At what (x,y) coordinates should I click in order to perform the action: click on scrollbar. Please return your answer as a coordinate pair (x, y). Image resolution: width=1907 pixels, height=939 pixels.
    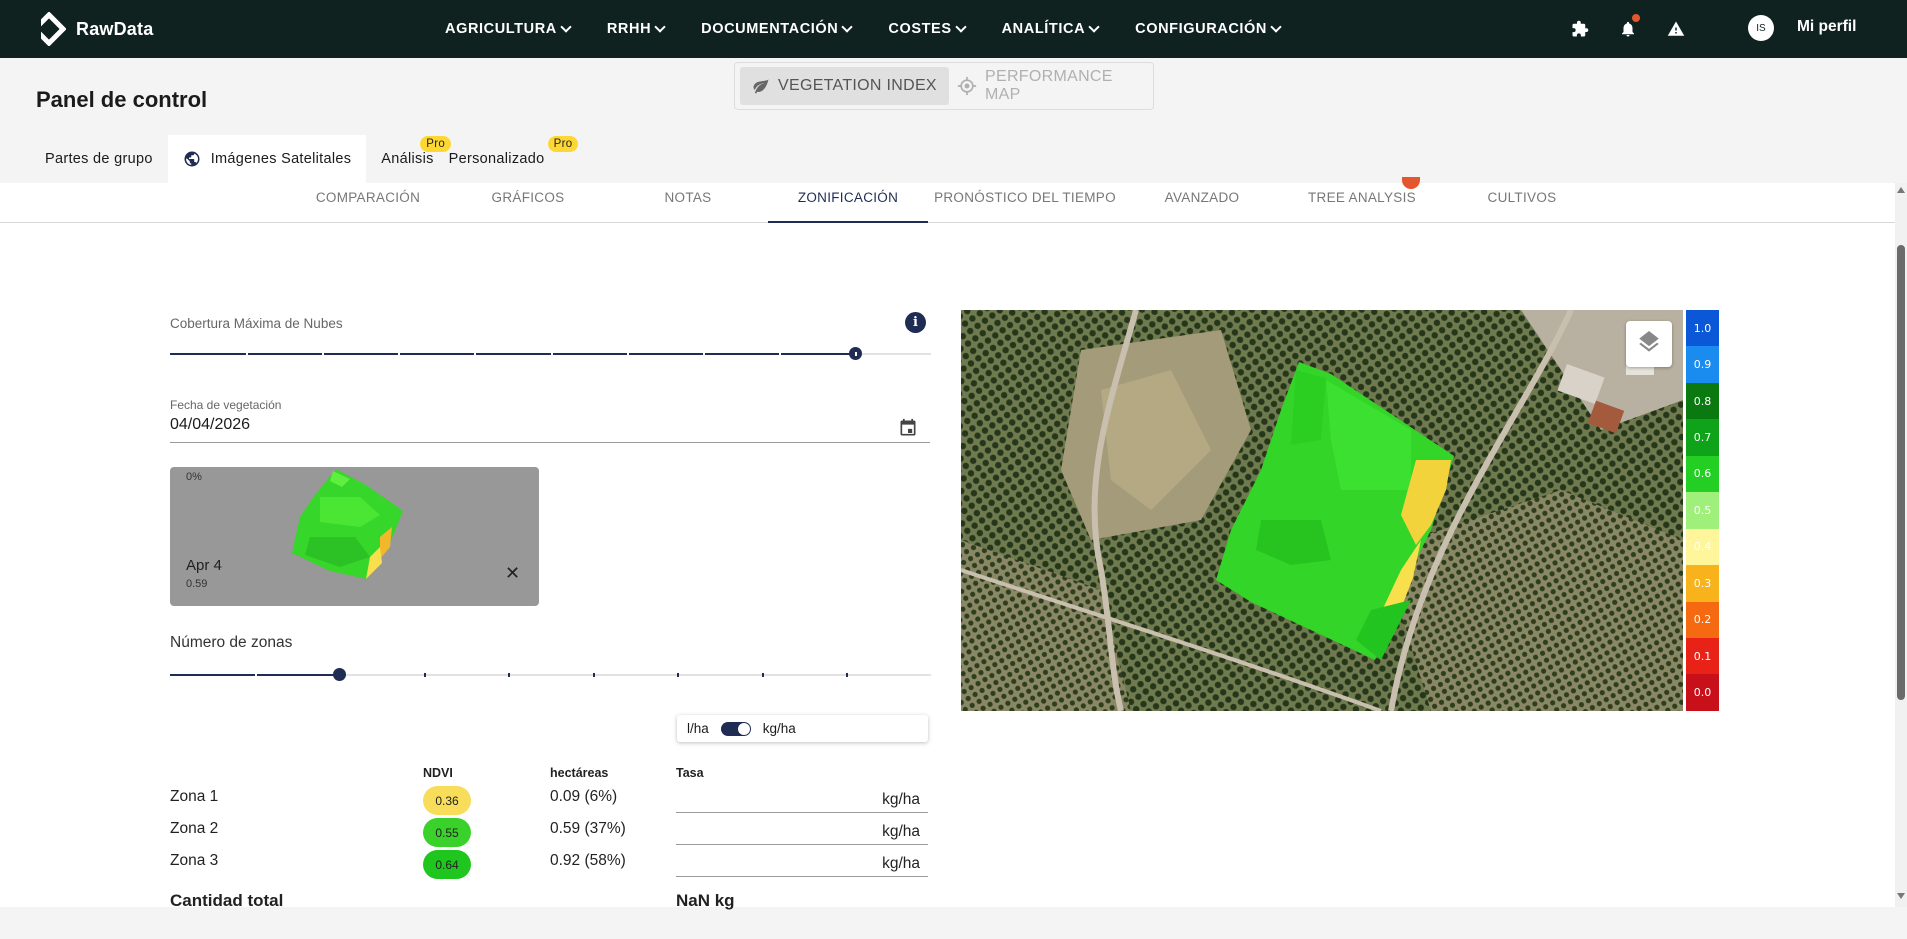
    Looking at the image, I should click on (1901, 545).